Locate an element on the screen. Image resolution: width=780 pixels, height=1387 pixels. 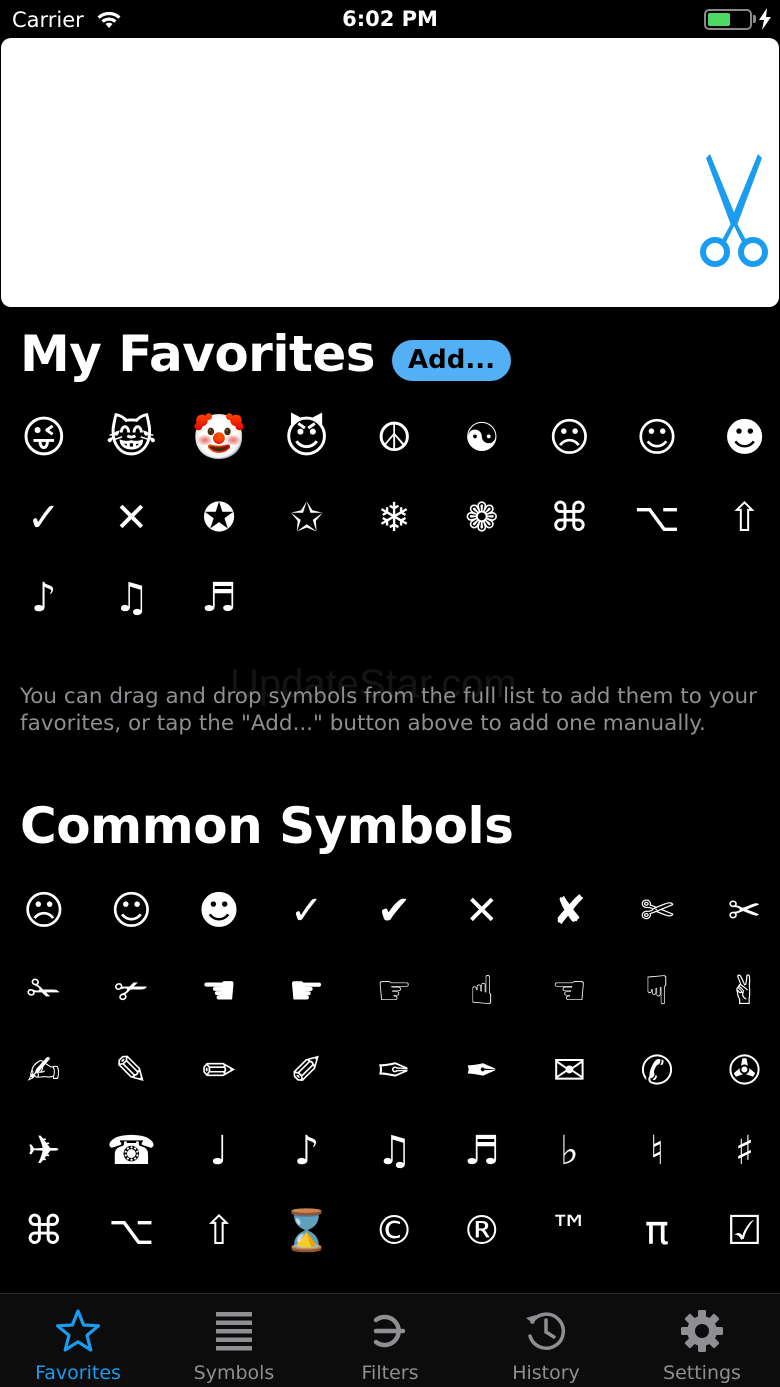
symbol-cell: ☟ is located at coordinates (657, 991).